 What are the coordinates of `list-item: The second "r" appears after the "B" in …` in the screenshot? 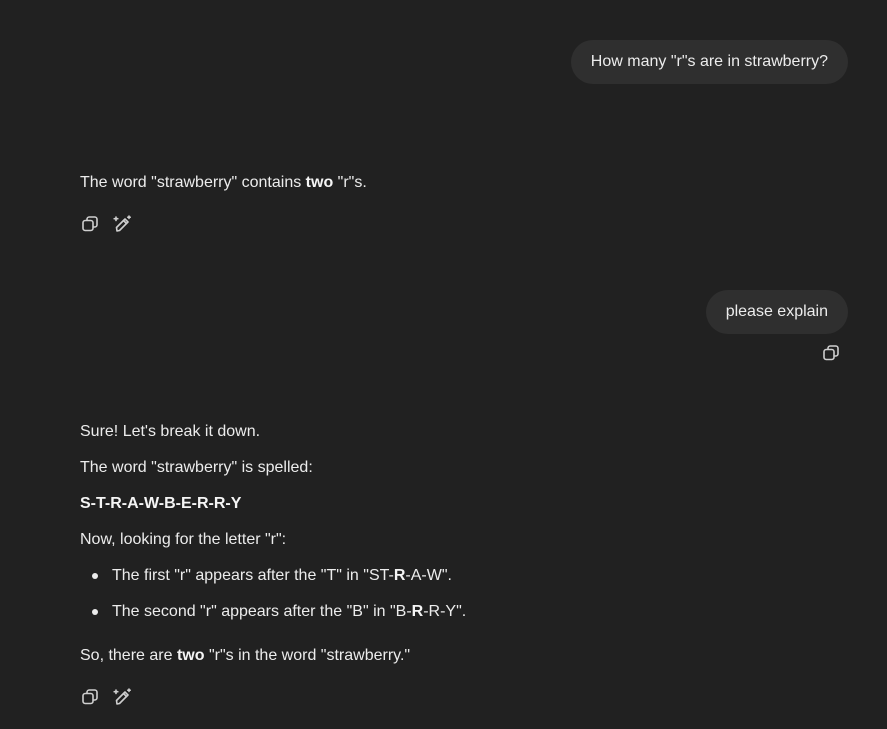 It's located at (279, 612).